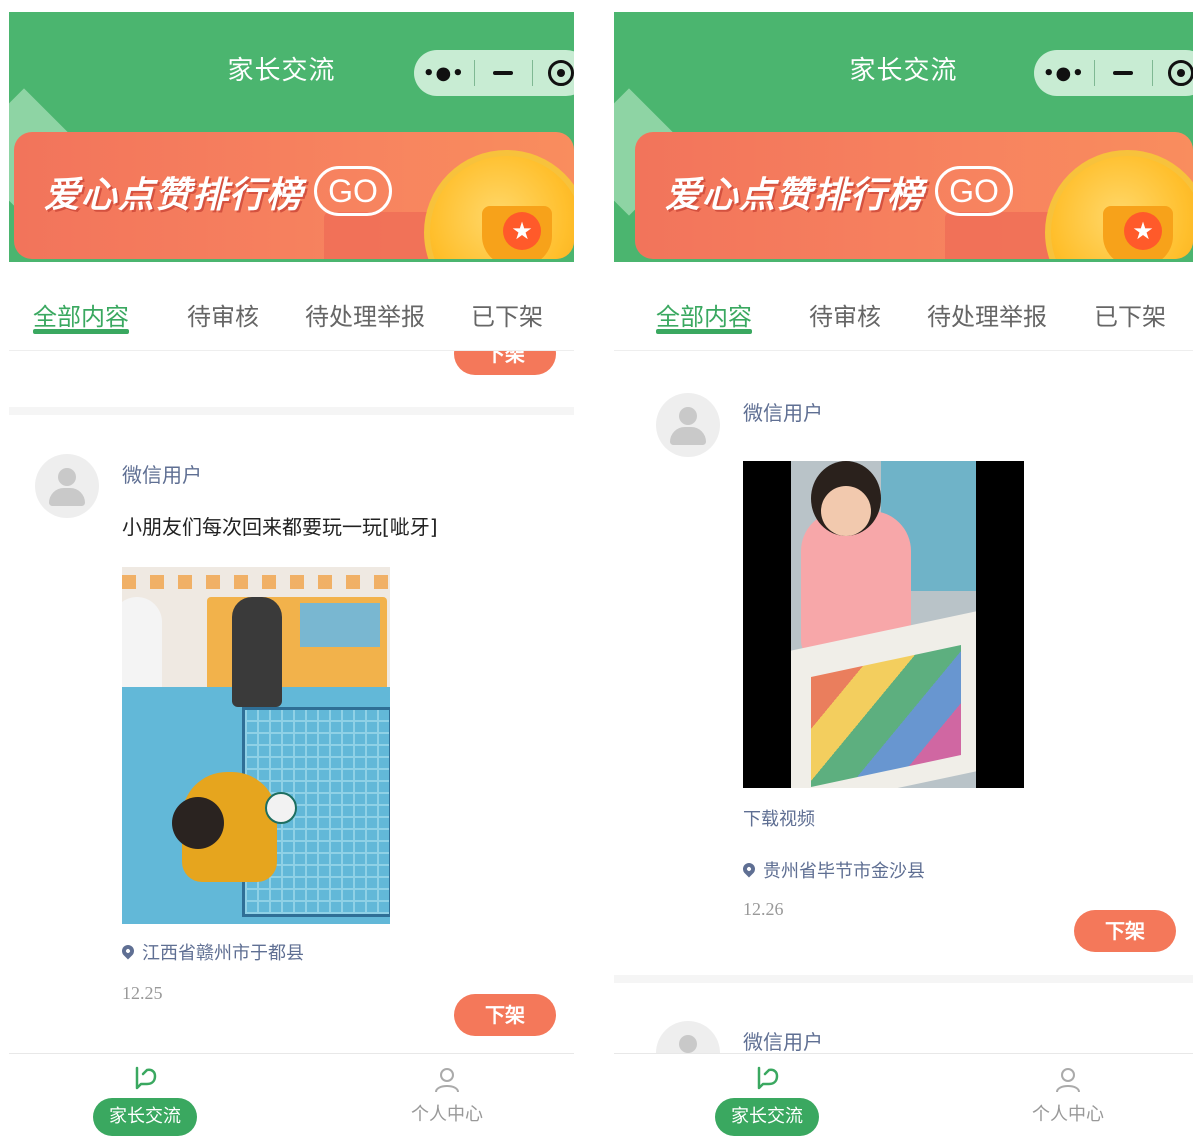 This screenshot has width=1193, height=1140. I want to click on download-video-link: 下载视频, so click(779, 818).